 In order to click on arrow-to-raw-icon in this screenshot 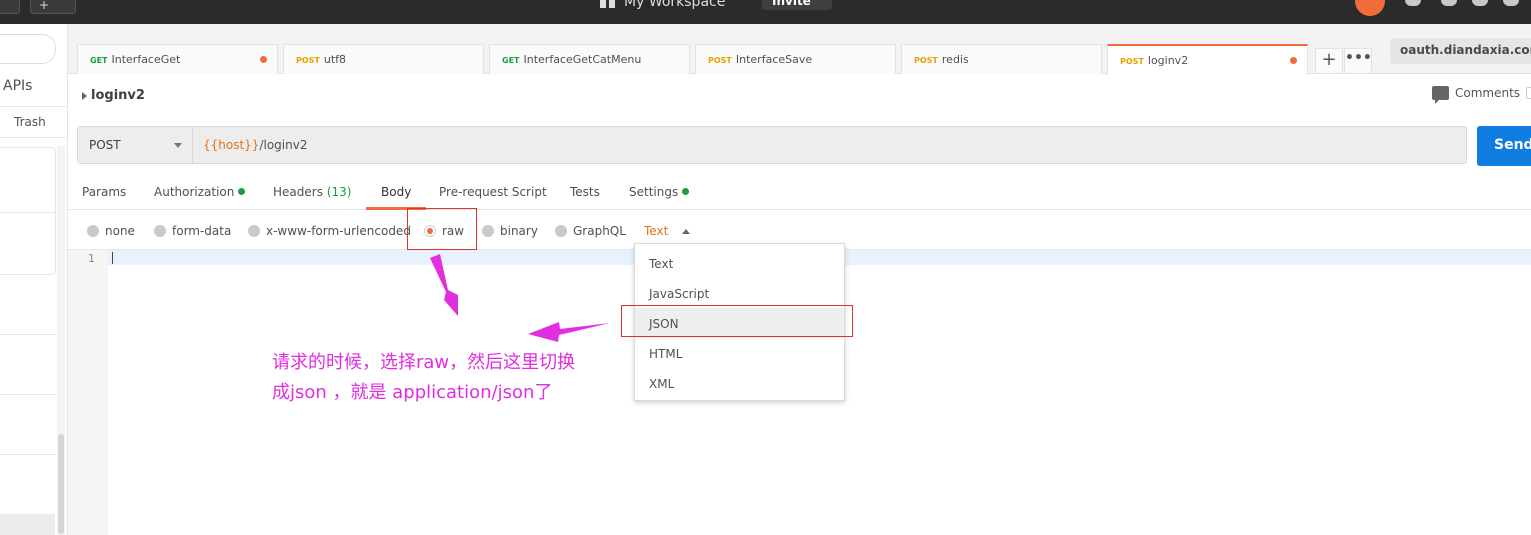, I will do `click(444, 285)`.